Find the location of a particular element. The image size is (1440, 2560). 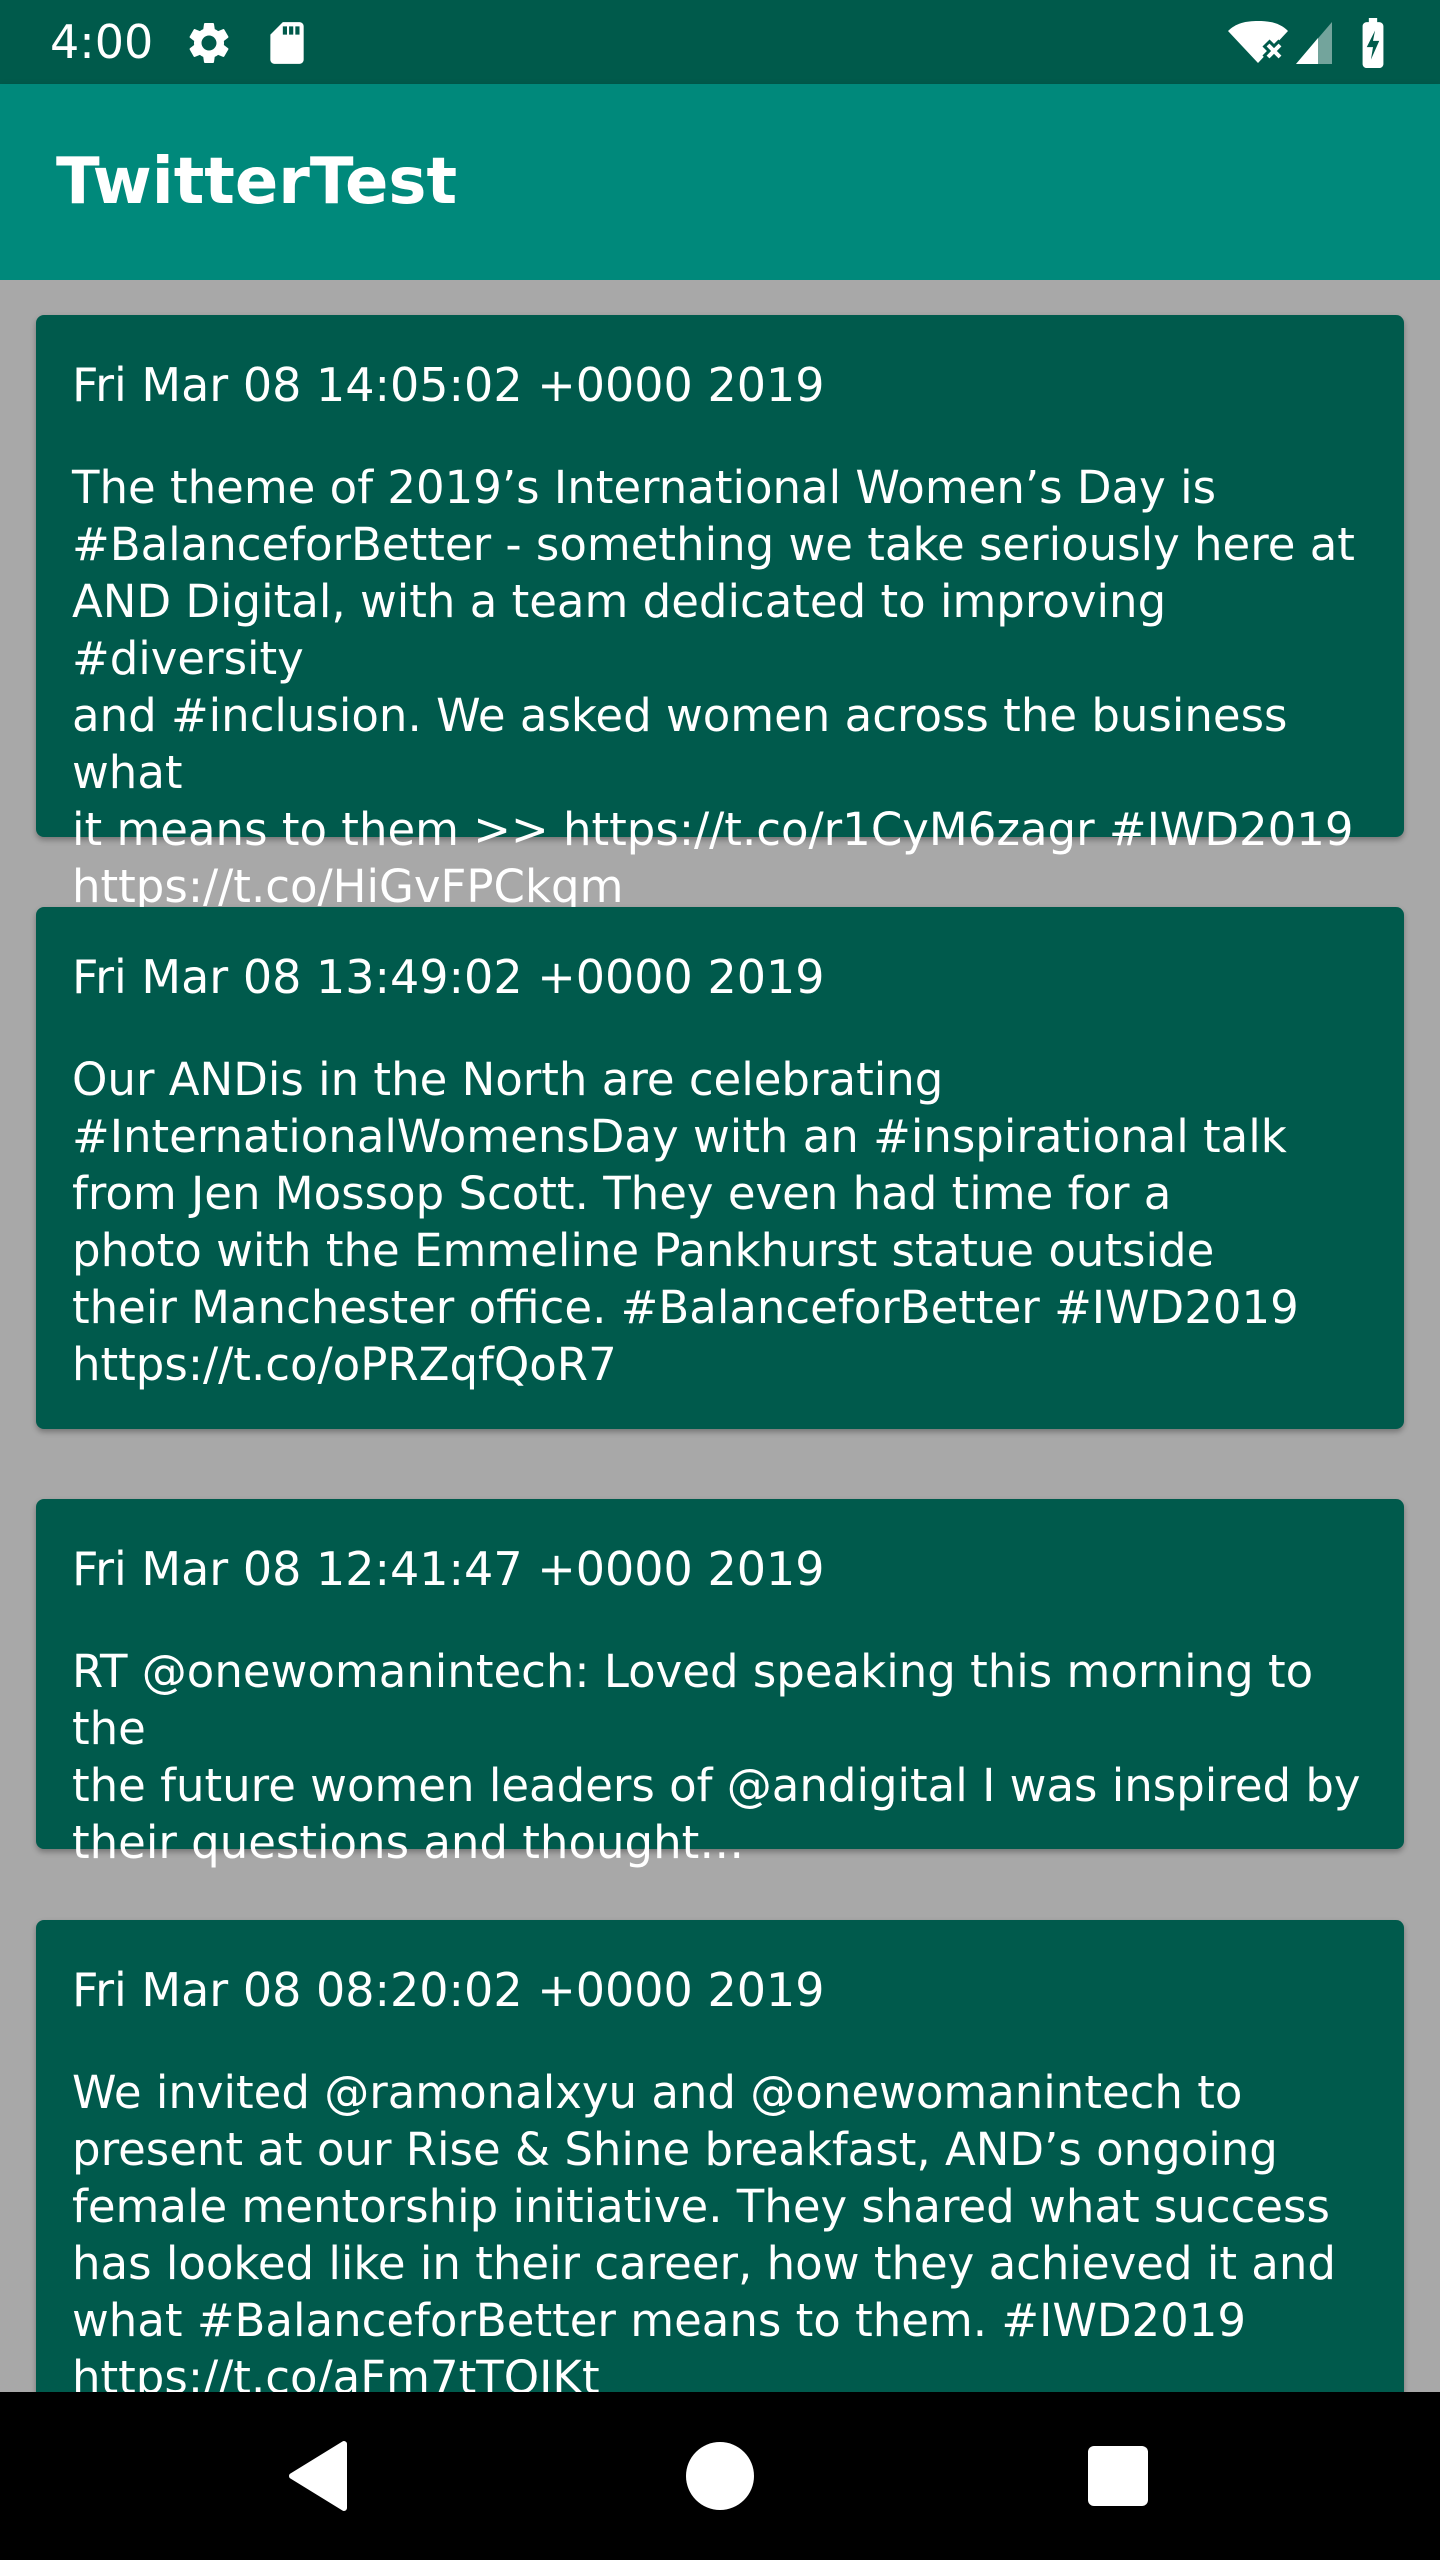

sd-card-icon is located at coordinates (287, 43).